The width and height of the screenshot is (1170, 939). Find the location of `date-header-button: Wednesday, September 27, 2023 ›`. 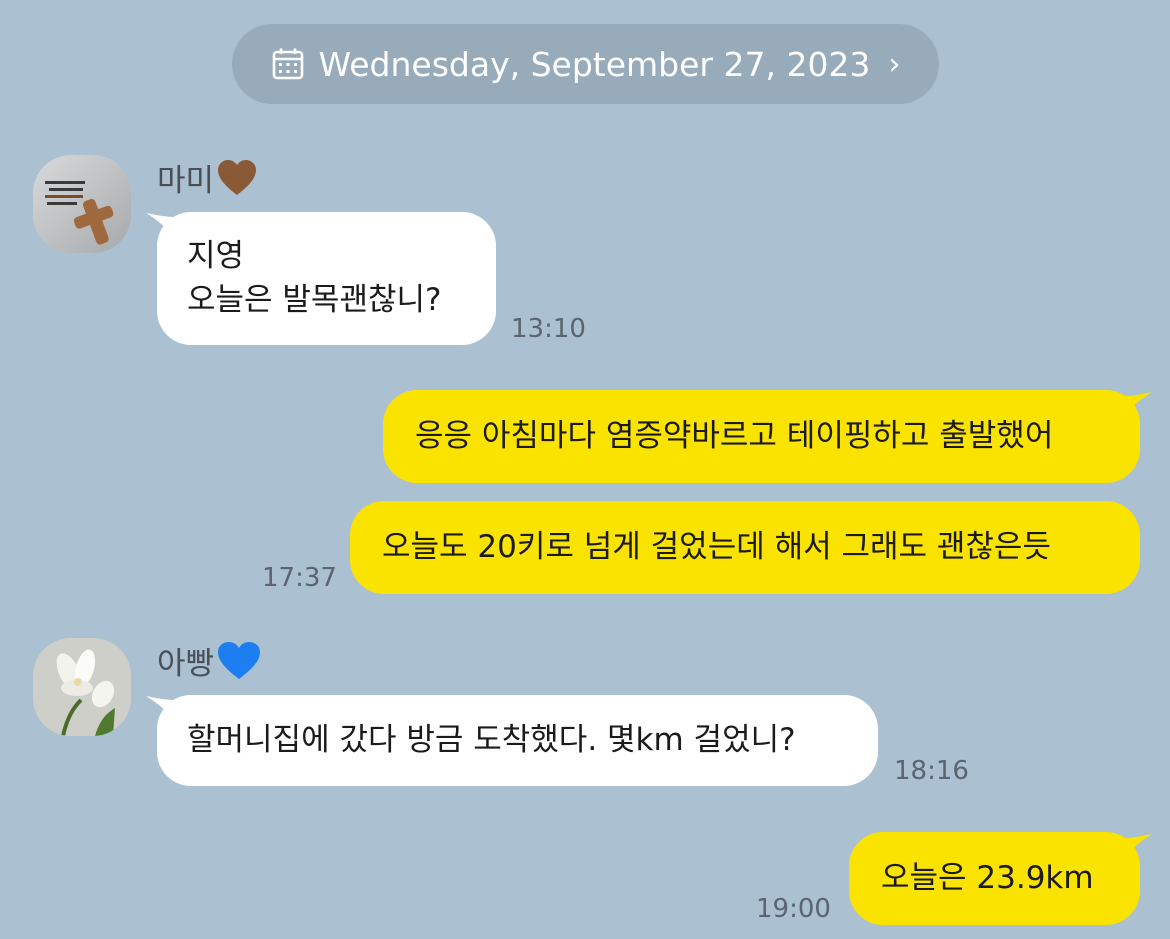

date-header-button: Wednesday, September 27, 2023 › is located at coordinates (585, 64).